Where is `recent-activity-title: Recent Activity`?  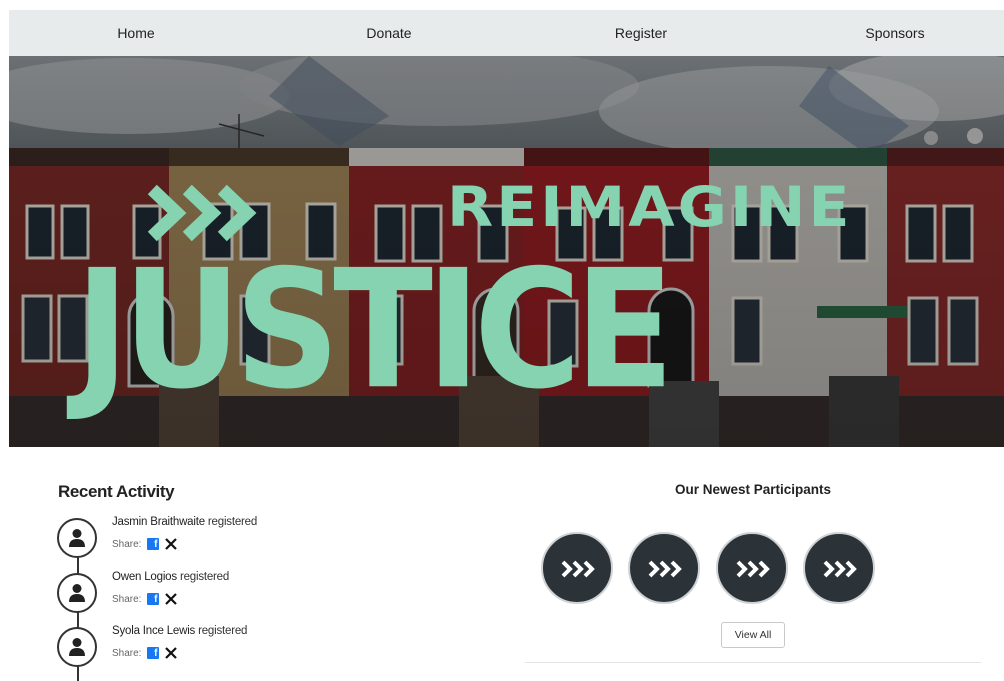 recent-activity-title: Recent Activity is located at coordinates (116, 491).